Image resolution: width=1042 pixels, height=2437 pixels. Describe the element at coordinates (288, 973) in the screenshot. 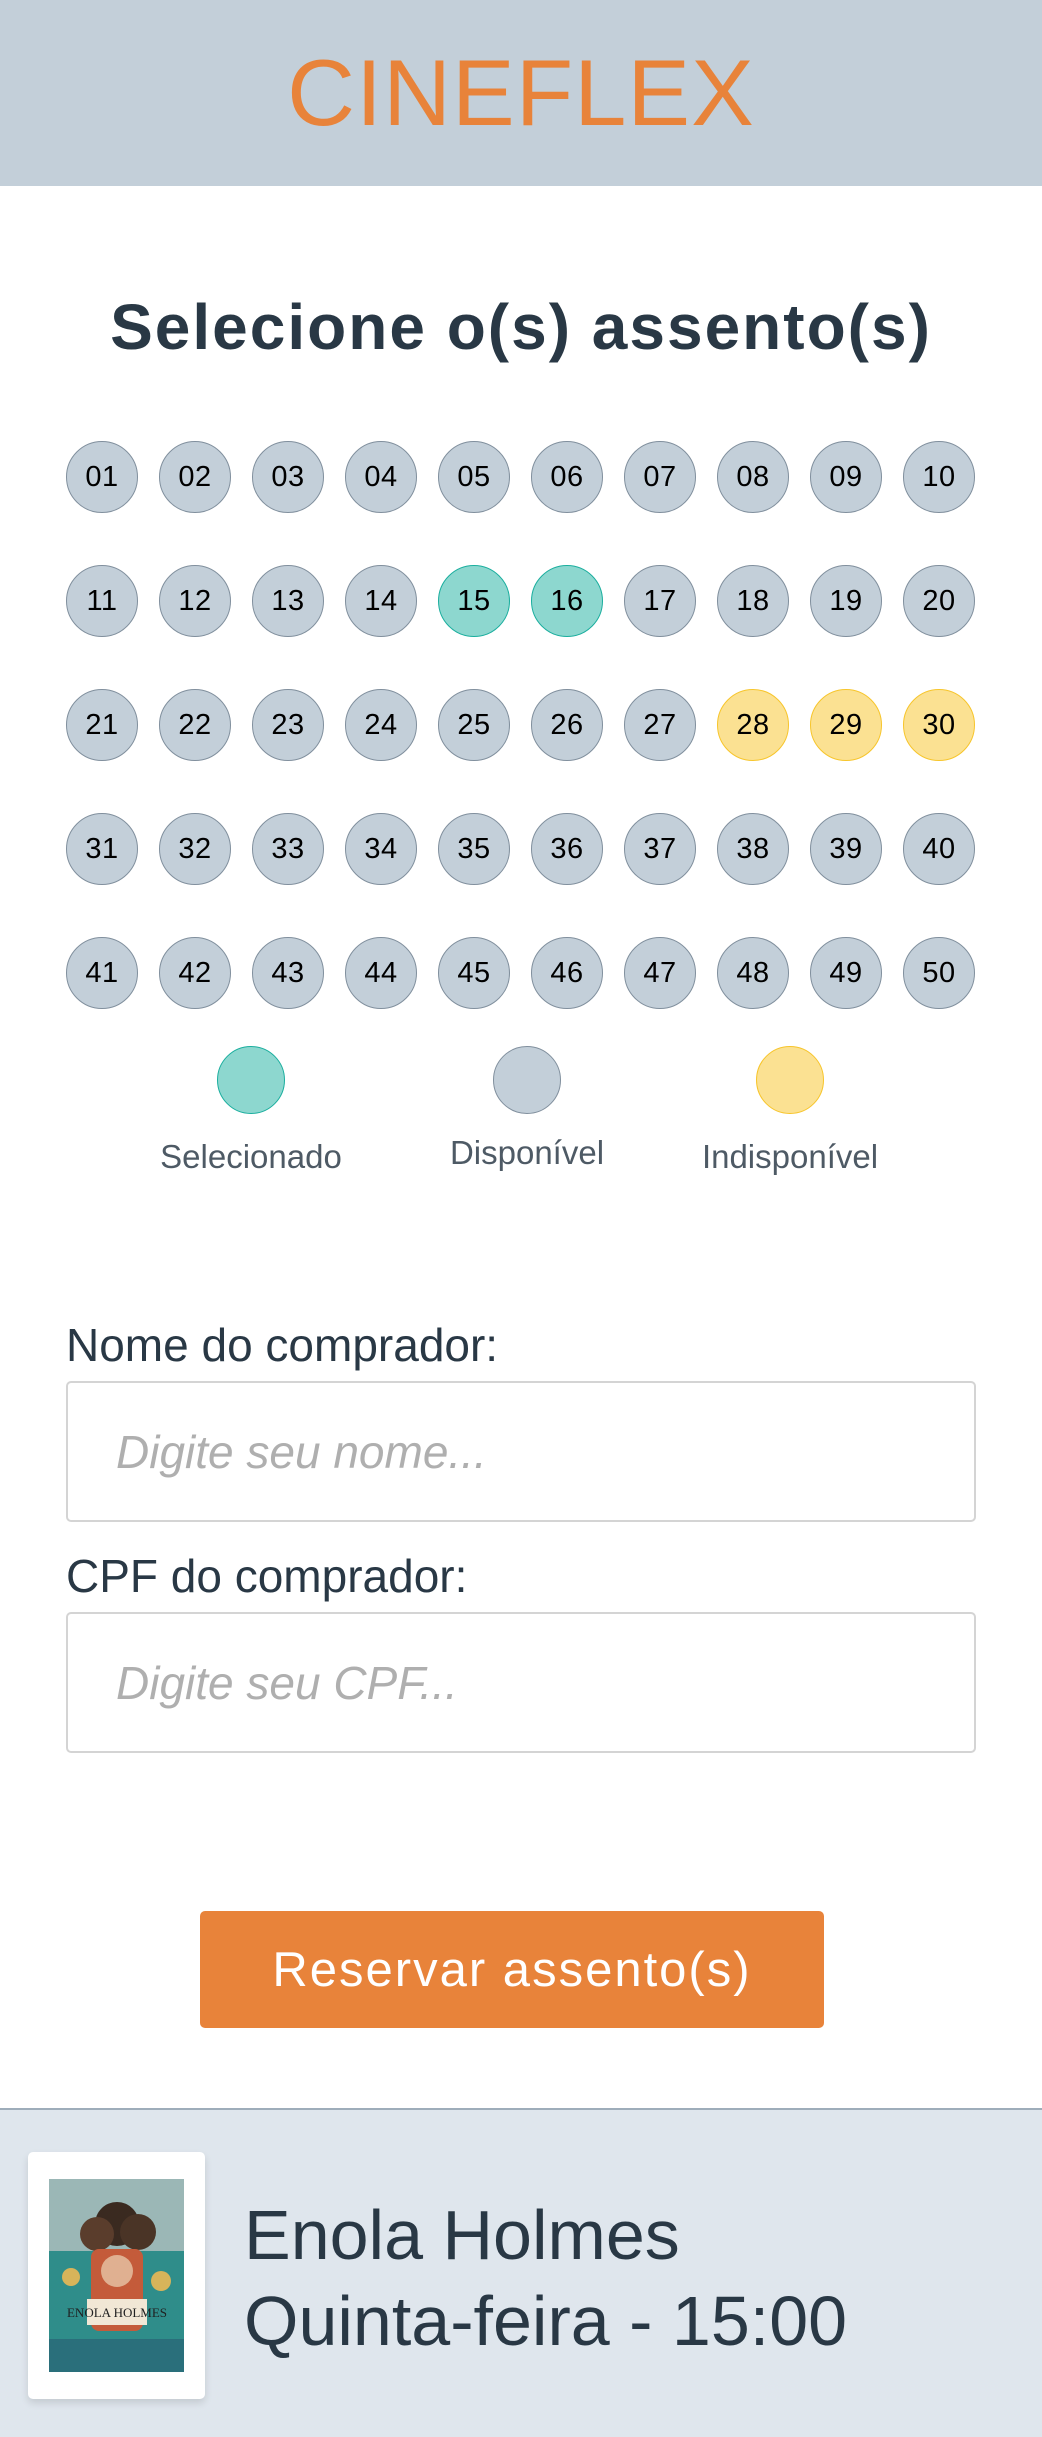

I see `seat-43: 43` at that location.